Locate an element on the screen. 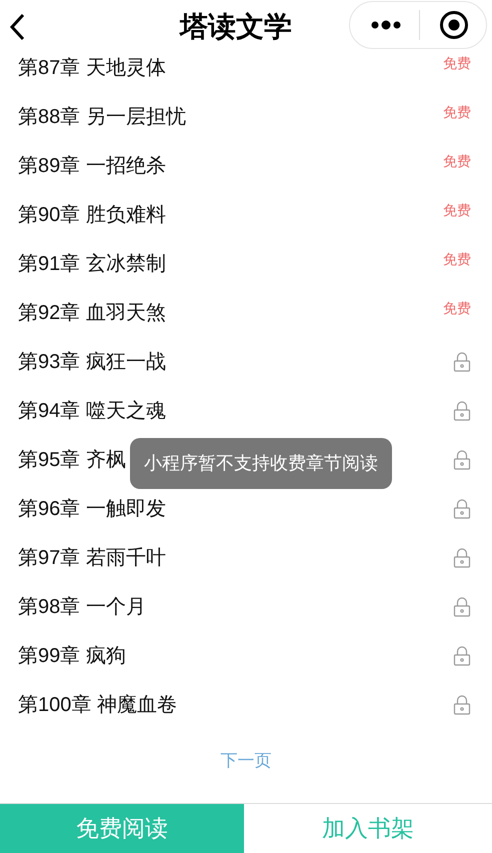 This screenshot has width=492, height=853. chapter-title: 第92章 血羽天煞 is located at coordinates (92, 313).